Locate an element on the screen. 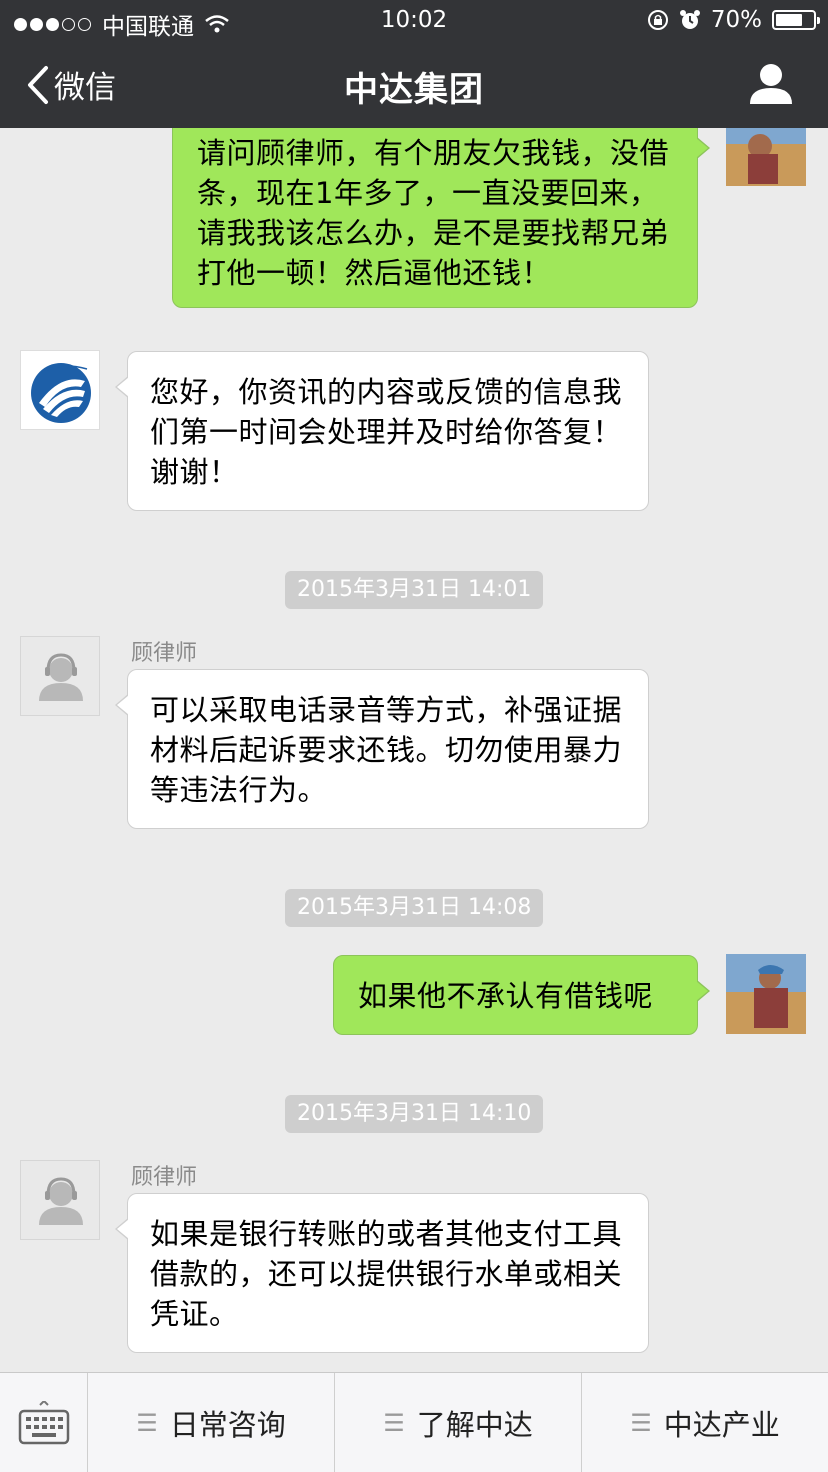  person-icon is located at coordinates (771, 84).